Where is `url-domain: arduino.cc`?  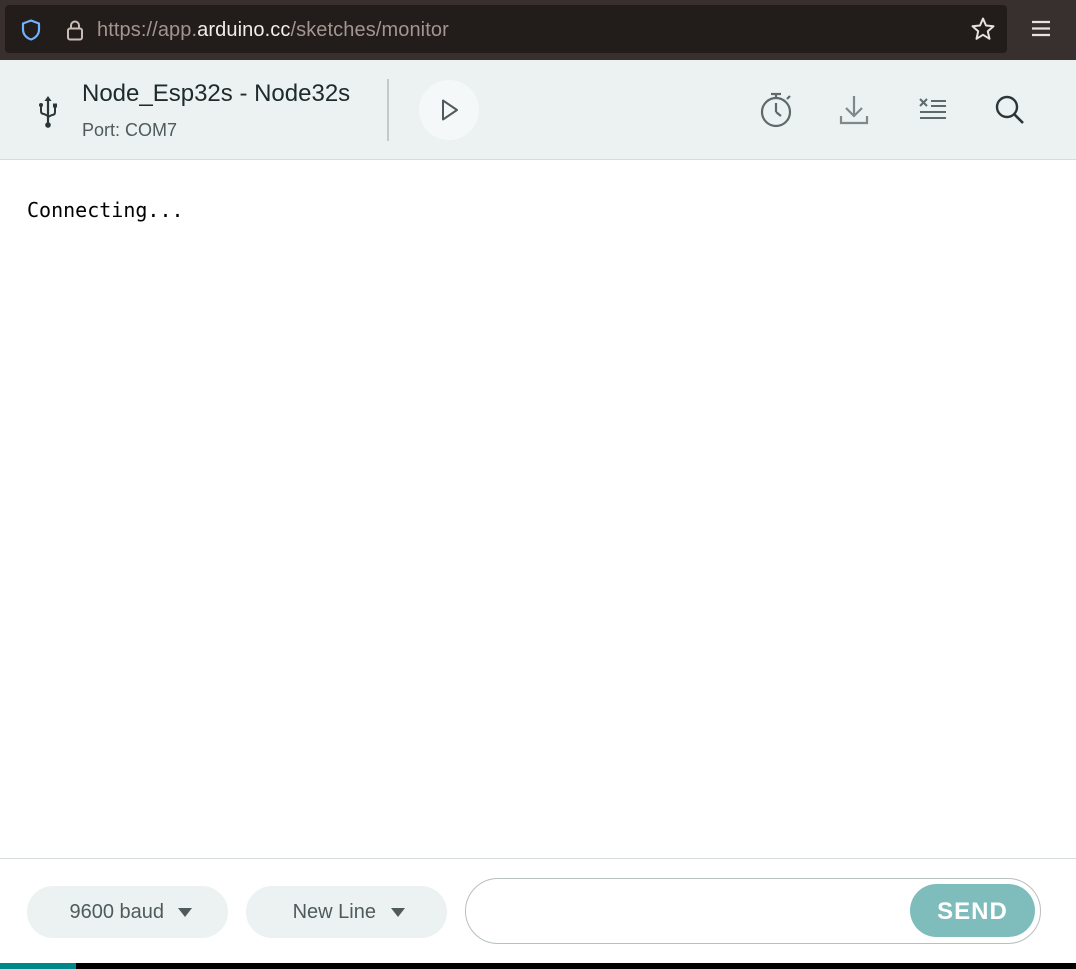 url-domain: arduino.cc is located at coordinates (244, 30).